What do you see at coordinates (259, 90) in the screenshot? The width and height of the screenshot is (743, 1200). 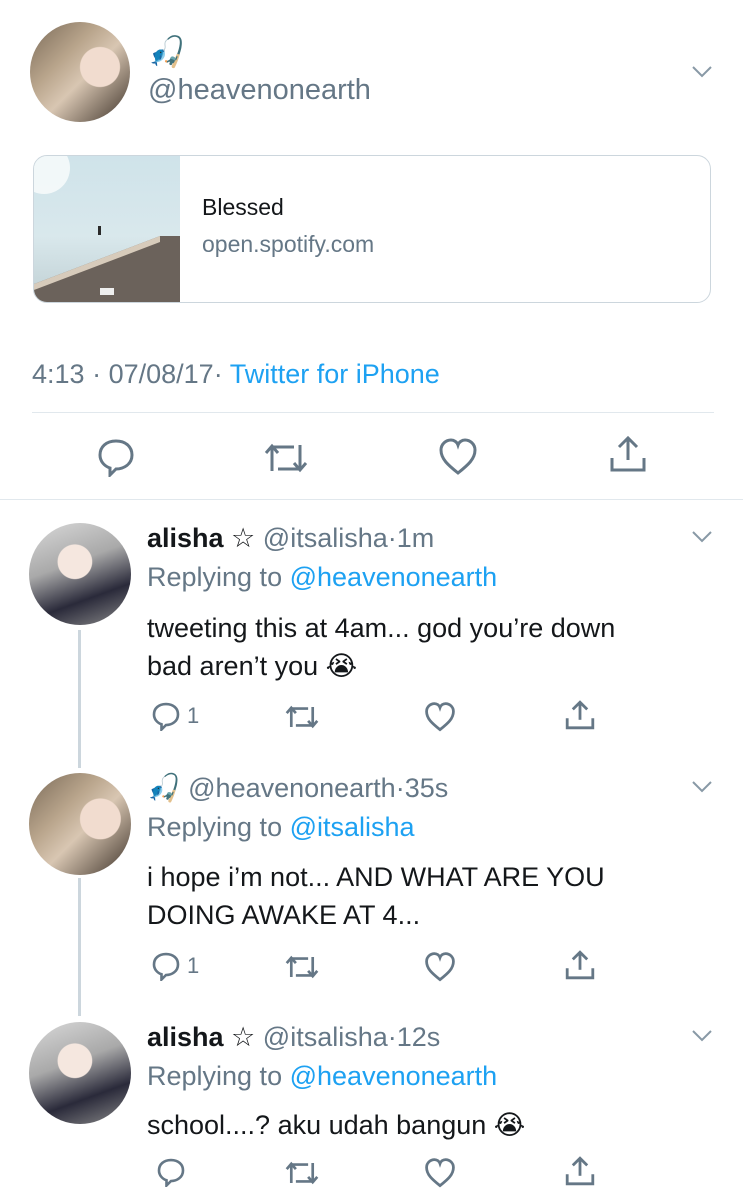 I see `main-author-handle: @heavenonearth` at bounding box center [259, 90].